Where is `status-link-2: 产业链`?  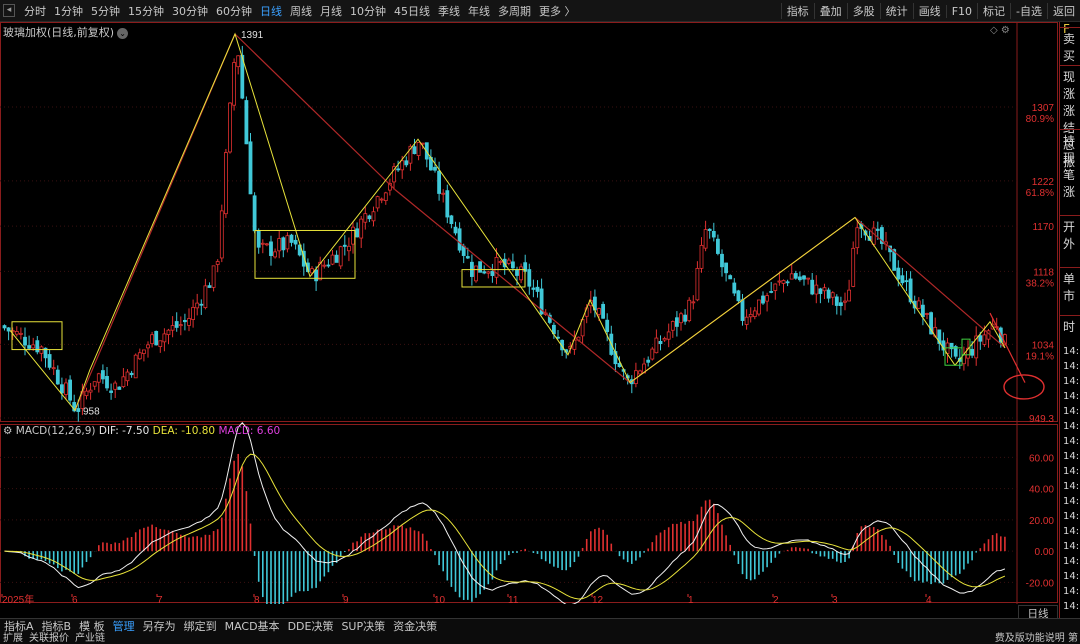 status-link-2: 产业链 is located at coordinates (93, 638).